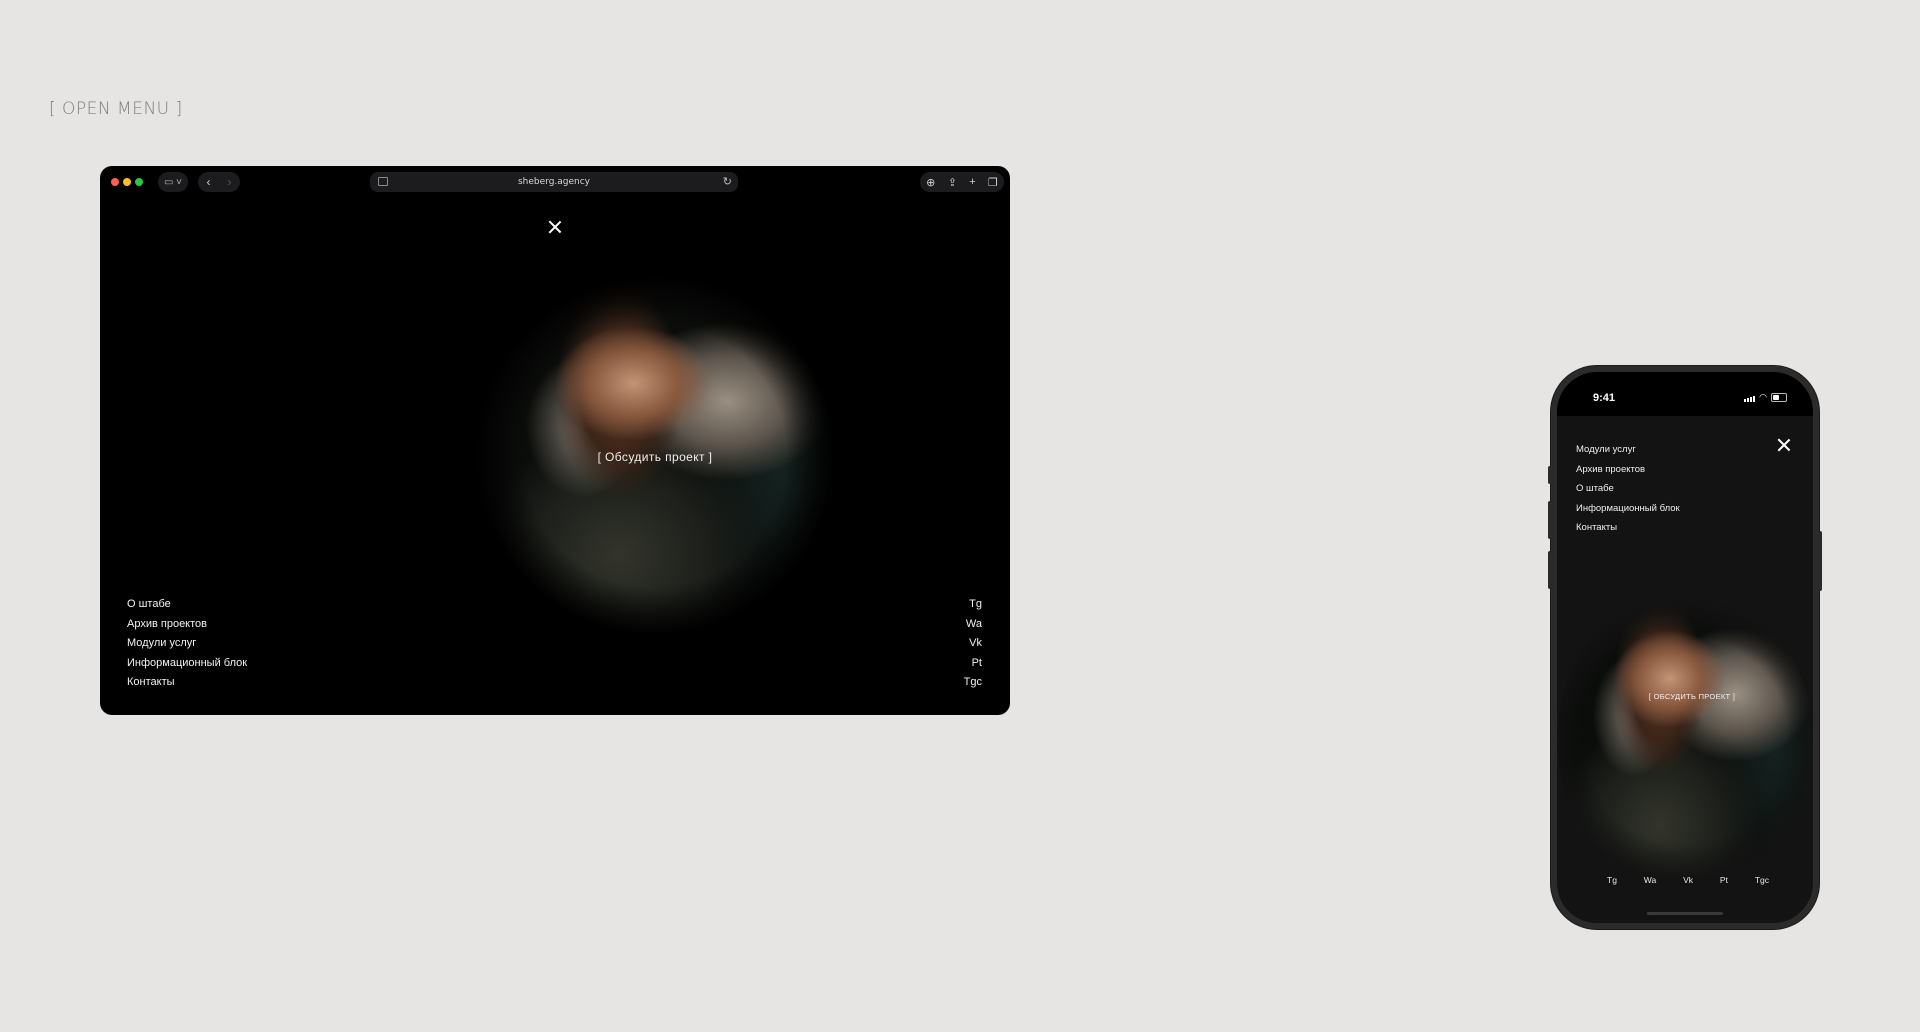  Describe the element at coordinates (116, 109) in the screenshot. I see `page-label: [ OPEN MENU ]` at that location.